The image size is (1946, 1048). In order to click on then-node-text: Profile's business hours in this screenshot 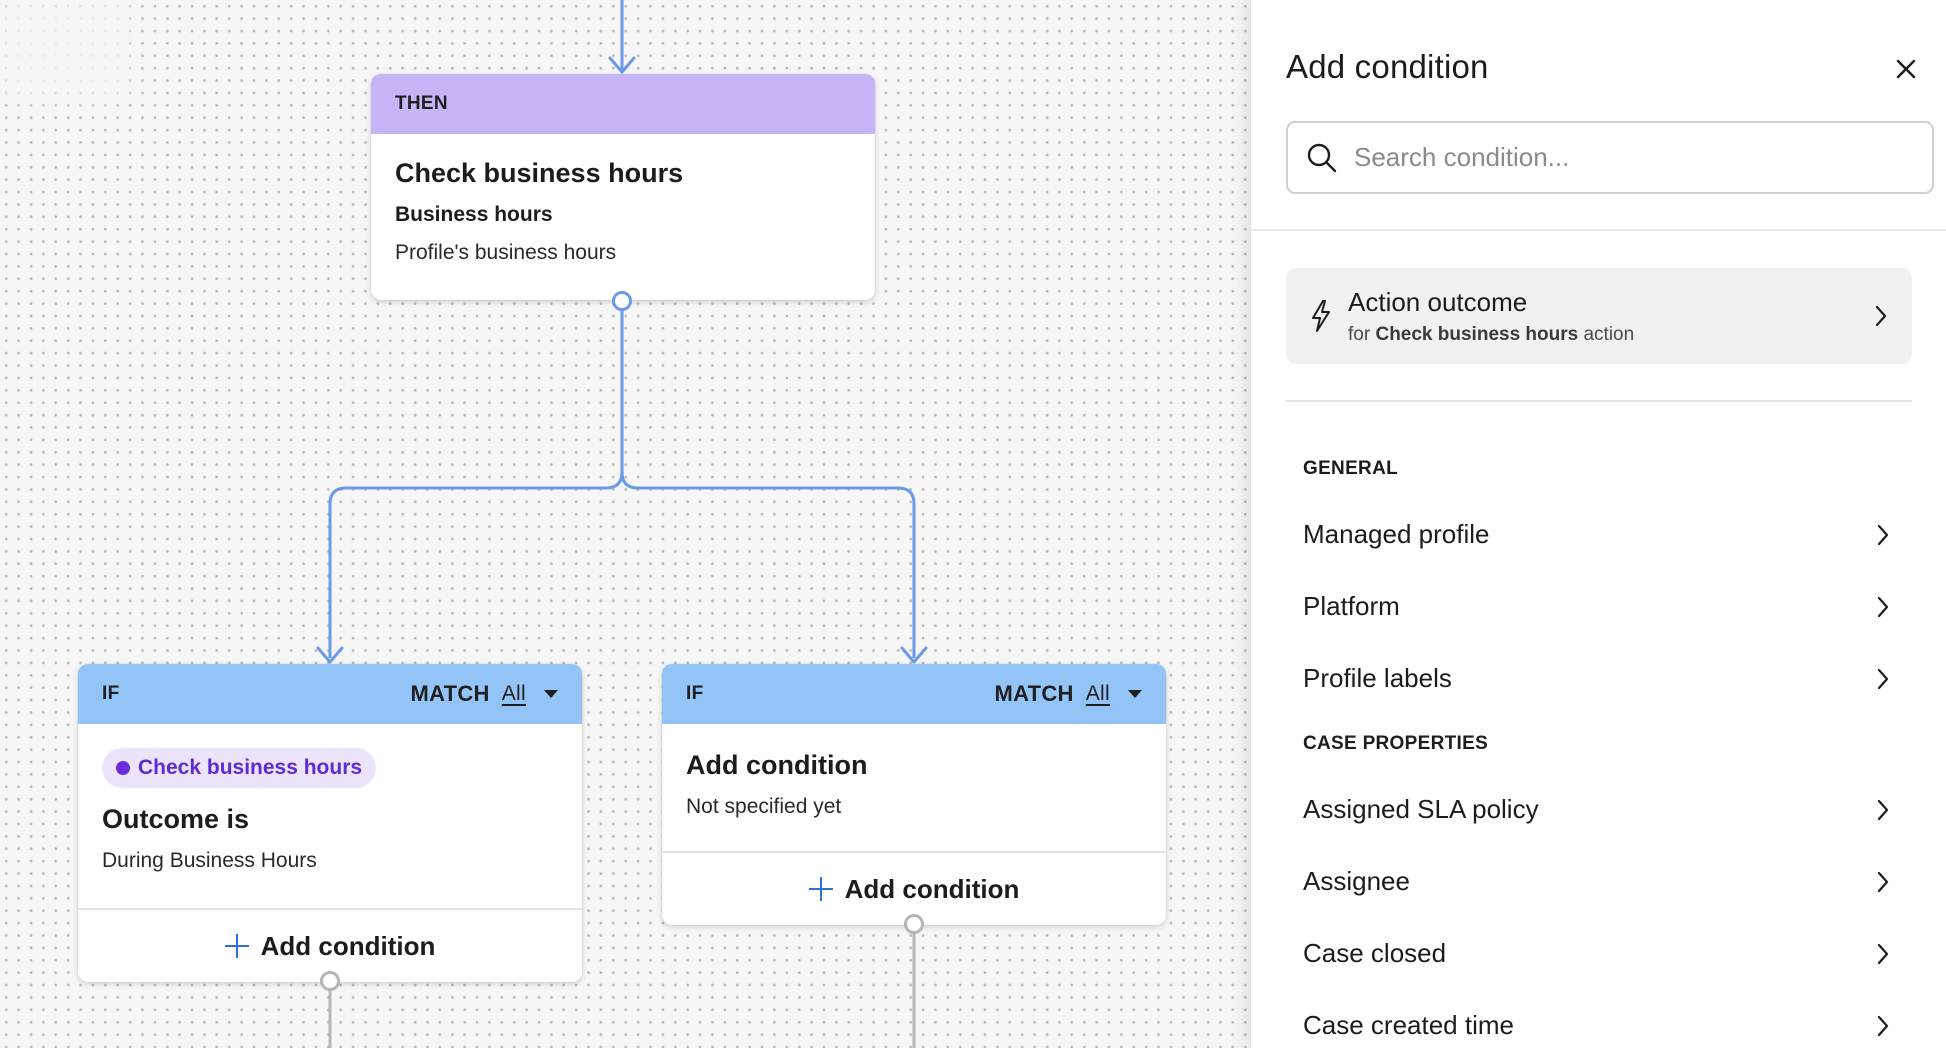, I will do `click(506, 252)`.